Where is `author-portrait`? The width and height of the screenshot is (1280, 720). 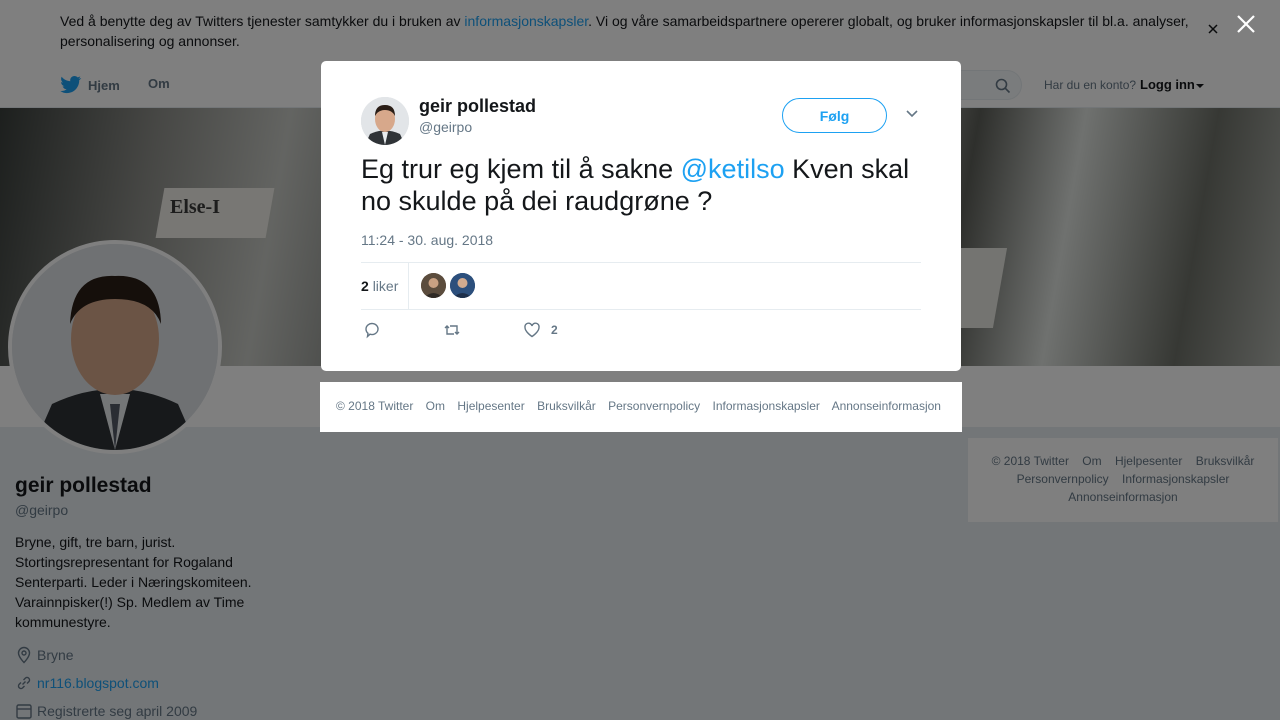 author-portrait is located at coordinates (385, 121).